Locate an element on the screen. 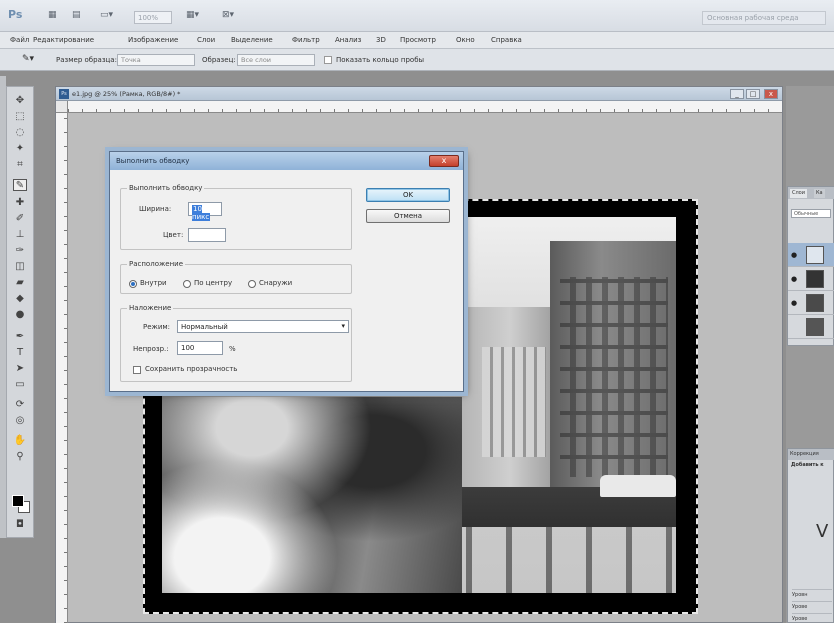 This screenshot has width=834, height=623. menu-filter: Фильтр is located at coordinates (306, 40).